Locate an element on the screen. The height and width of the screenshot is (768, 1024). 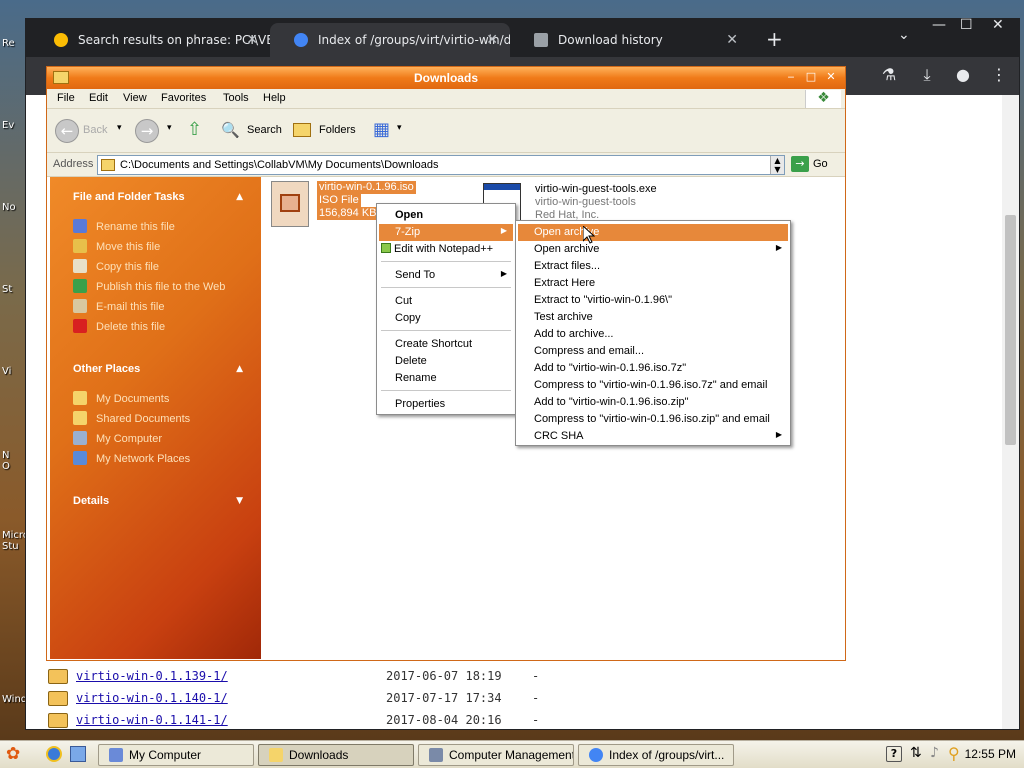
other-places-header: Other Places is located at coordinates (106, 369).